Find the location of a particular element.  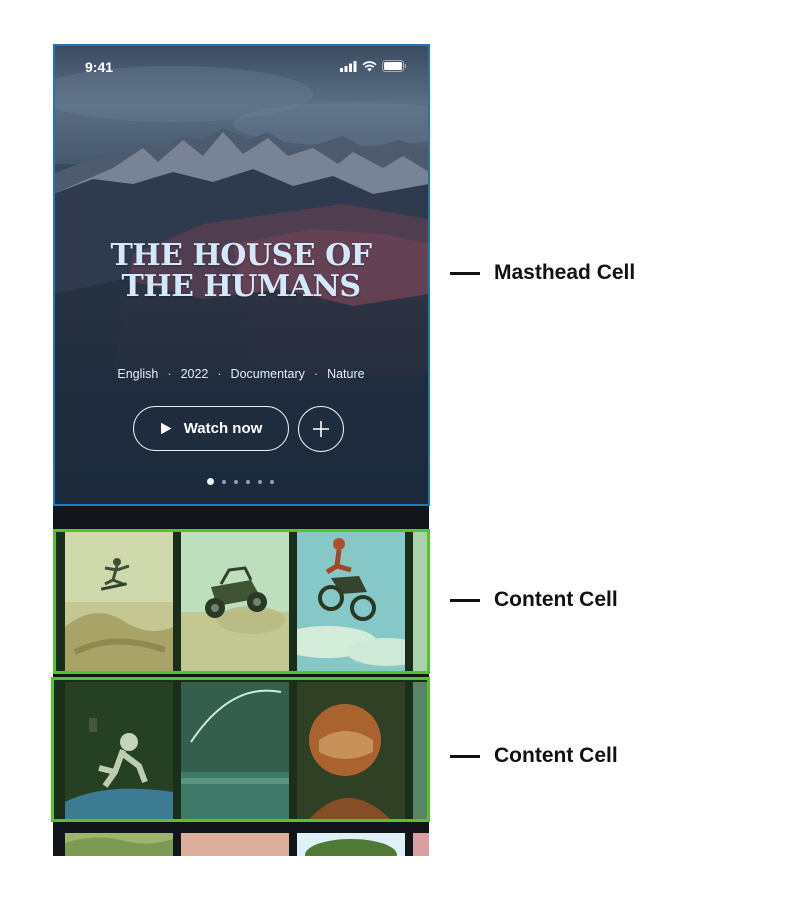

content-tile-tree-canopy is located at coordinates (351, 844).